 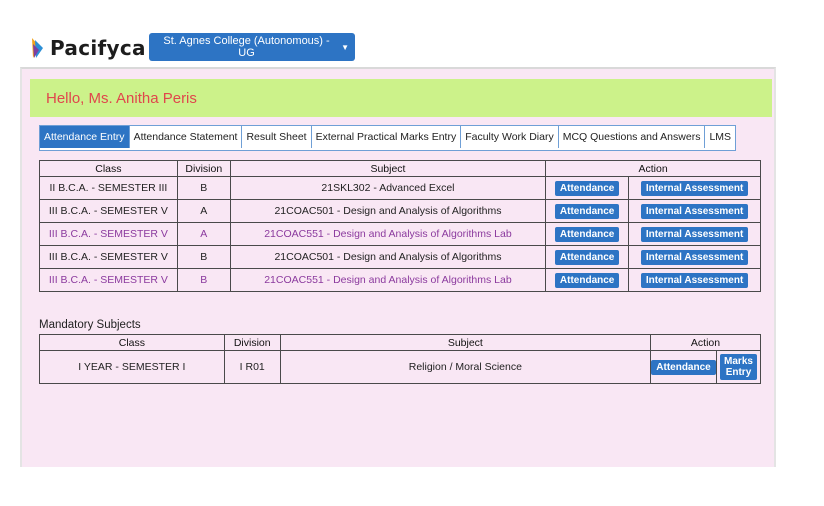 I want to click on tab-mcq-questions-and-answers: MCQ Questions and Answers, so click(x=632, y=137).